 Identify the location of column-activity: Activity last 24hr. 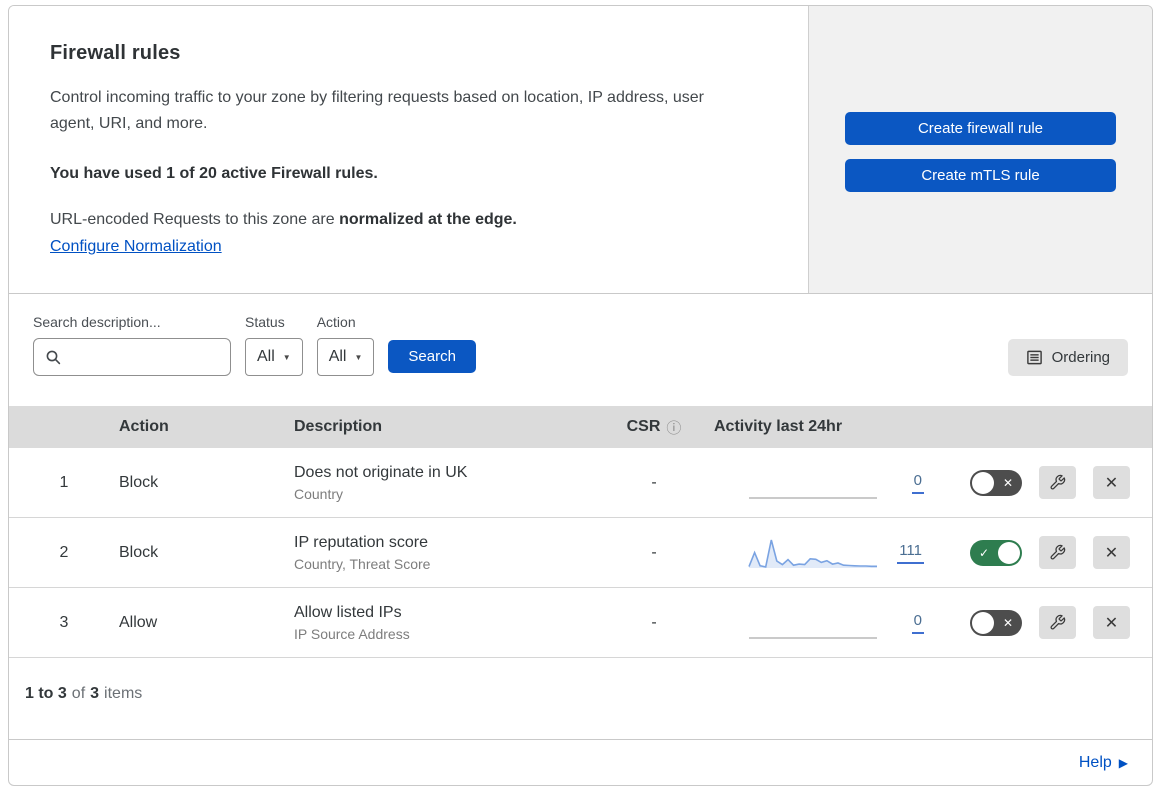
(778, 426).